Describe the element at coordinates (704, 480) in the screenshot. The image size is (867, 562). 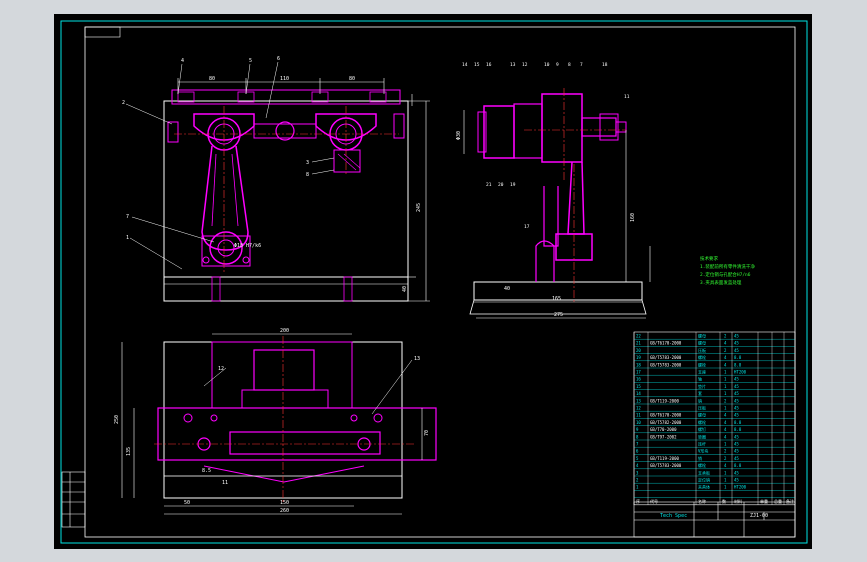
I see `parts-cell: 定位销` at that location.